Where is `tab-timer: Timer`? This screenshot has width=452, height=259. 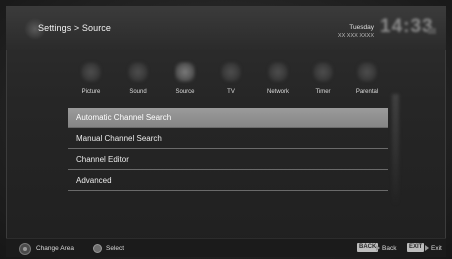 tab-timer: Timer is located at coordinates (323, 80).